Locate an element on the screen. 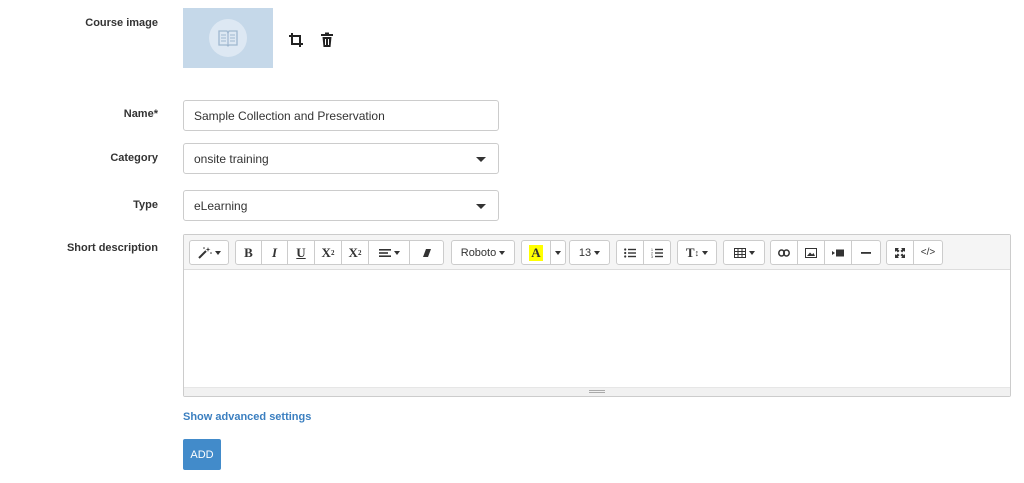 The image size is (1024, 483). italic-icon: I is located at coordinates (274, 252).